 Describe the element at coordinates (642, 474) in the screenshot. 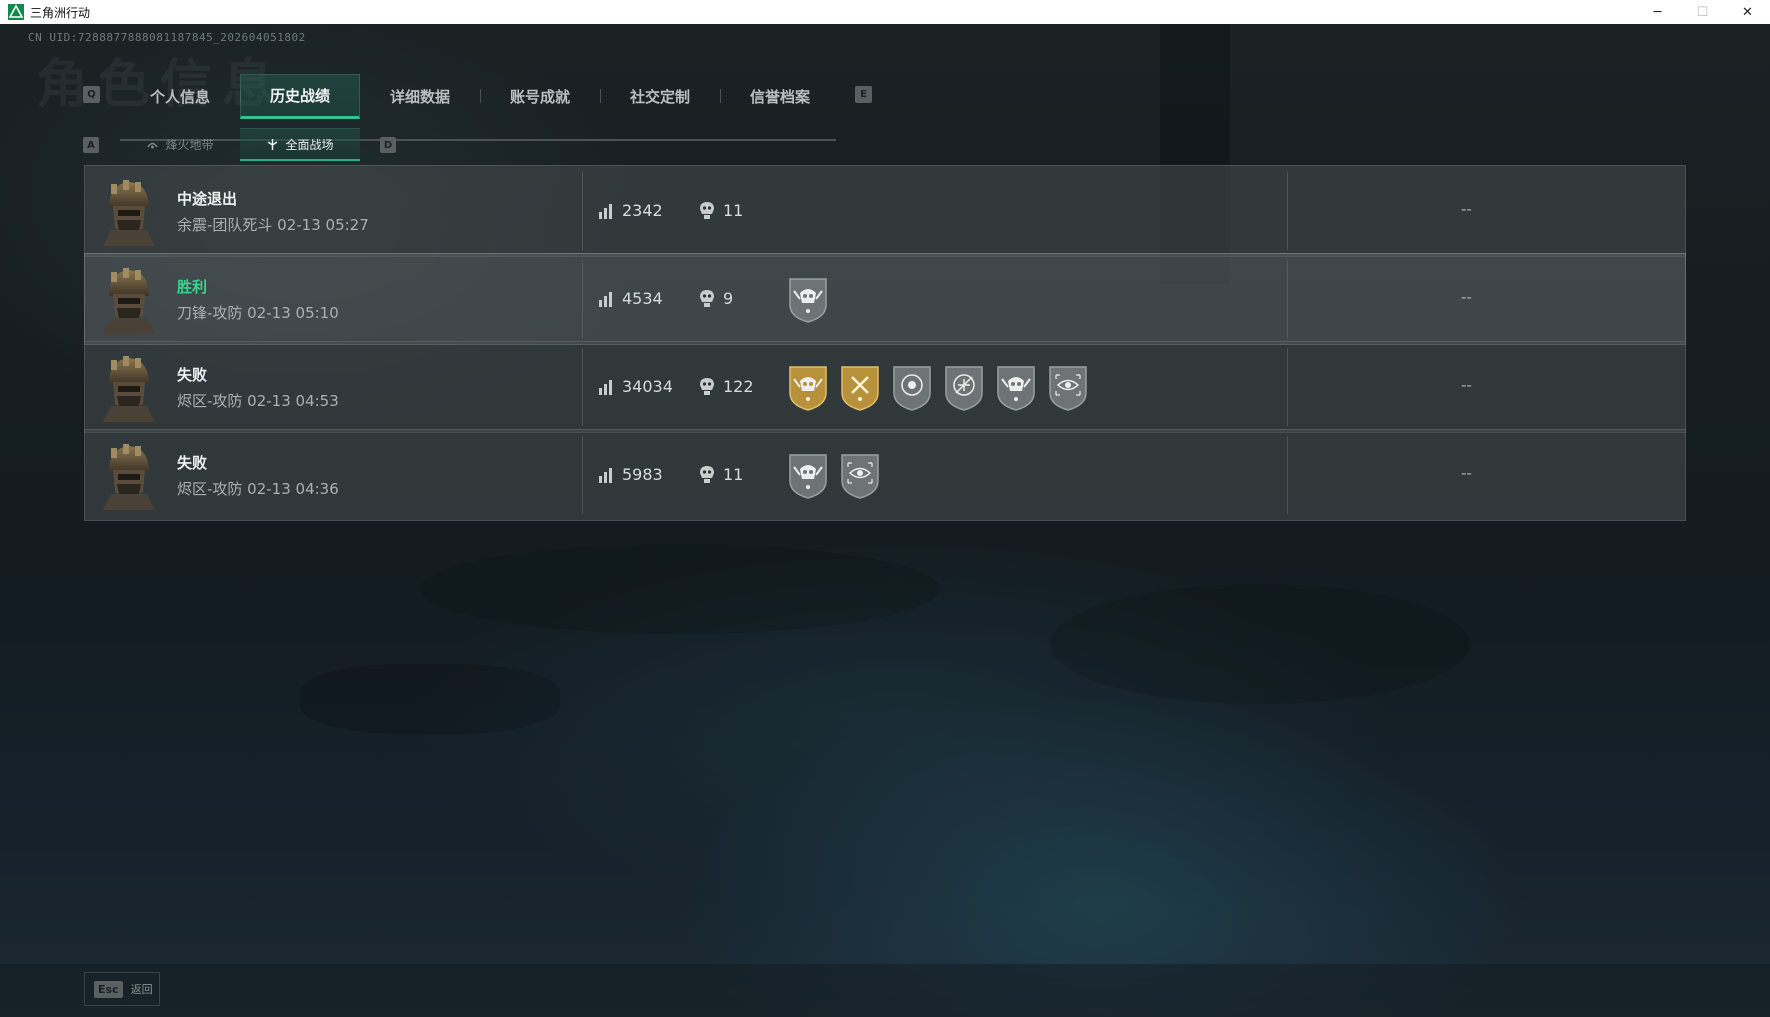

I see `match-score: 5983` at that location.